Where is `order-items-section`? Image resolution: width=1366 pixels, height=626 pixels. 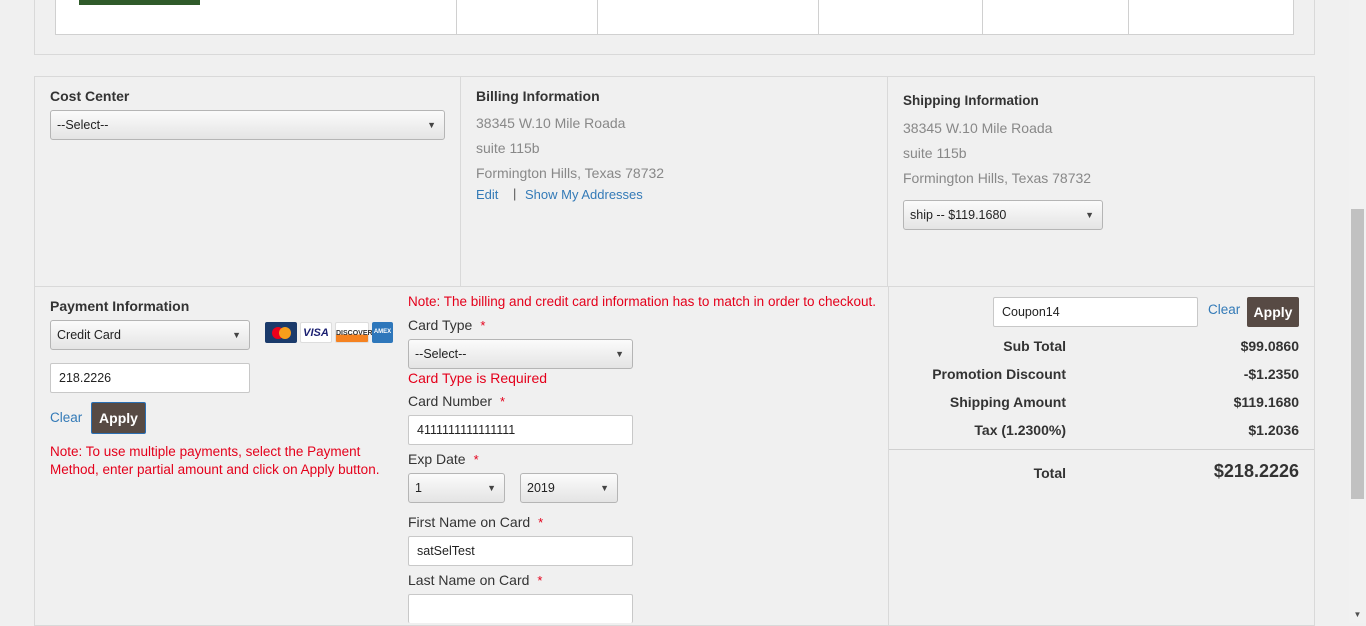 order-items-section is located at coordinates (674, 27).